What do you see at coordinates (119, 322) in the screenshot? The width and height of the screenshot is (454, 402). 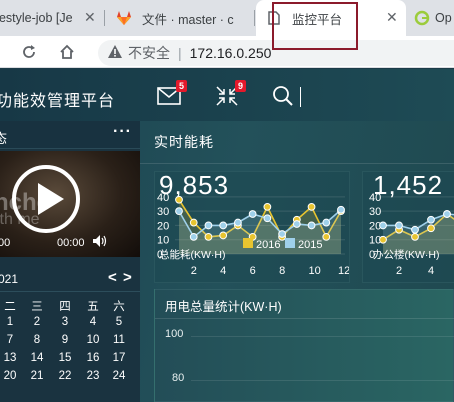 I see `calendar-day: 5` at bounding box center [119, 322].